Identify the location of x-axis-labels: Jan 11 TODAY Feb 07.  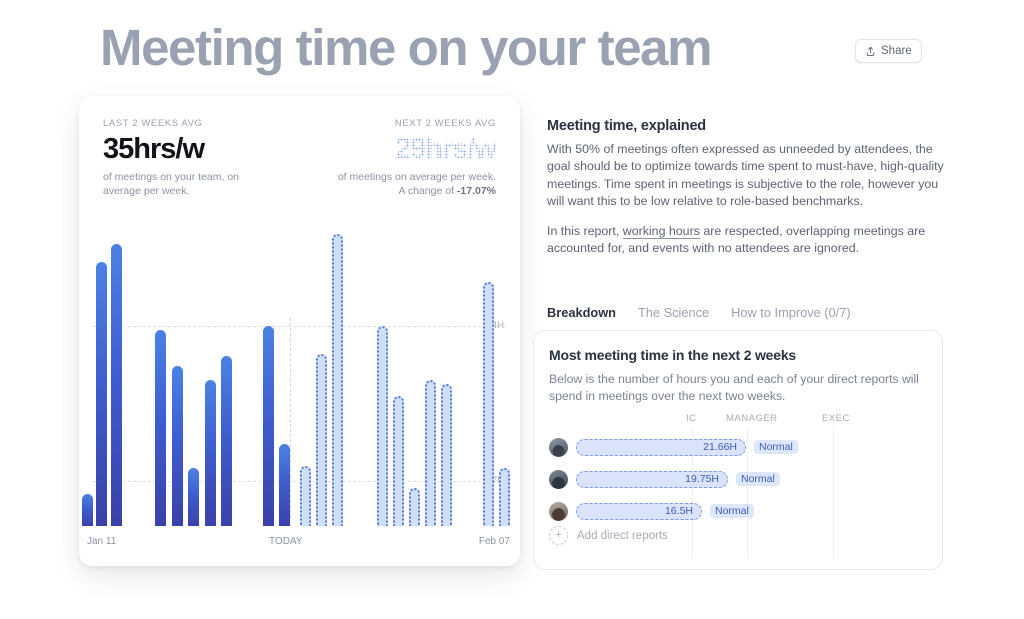
(299, 543).